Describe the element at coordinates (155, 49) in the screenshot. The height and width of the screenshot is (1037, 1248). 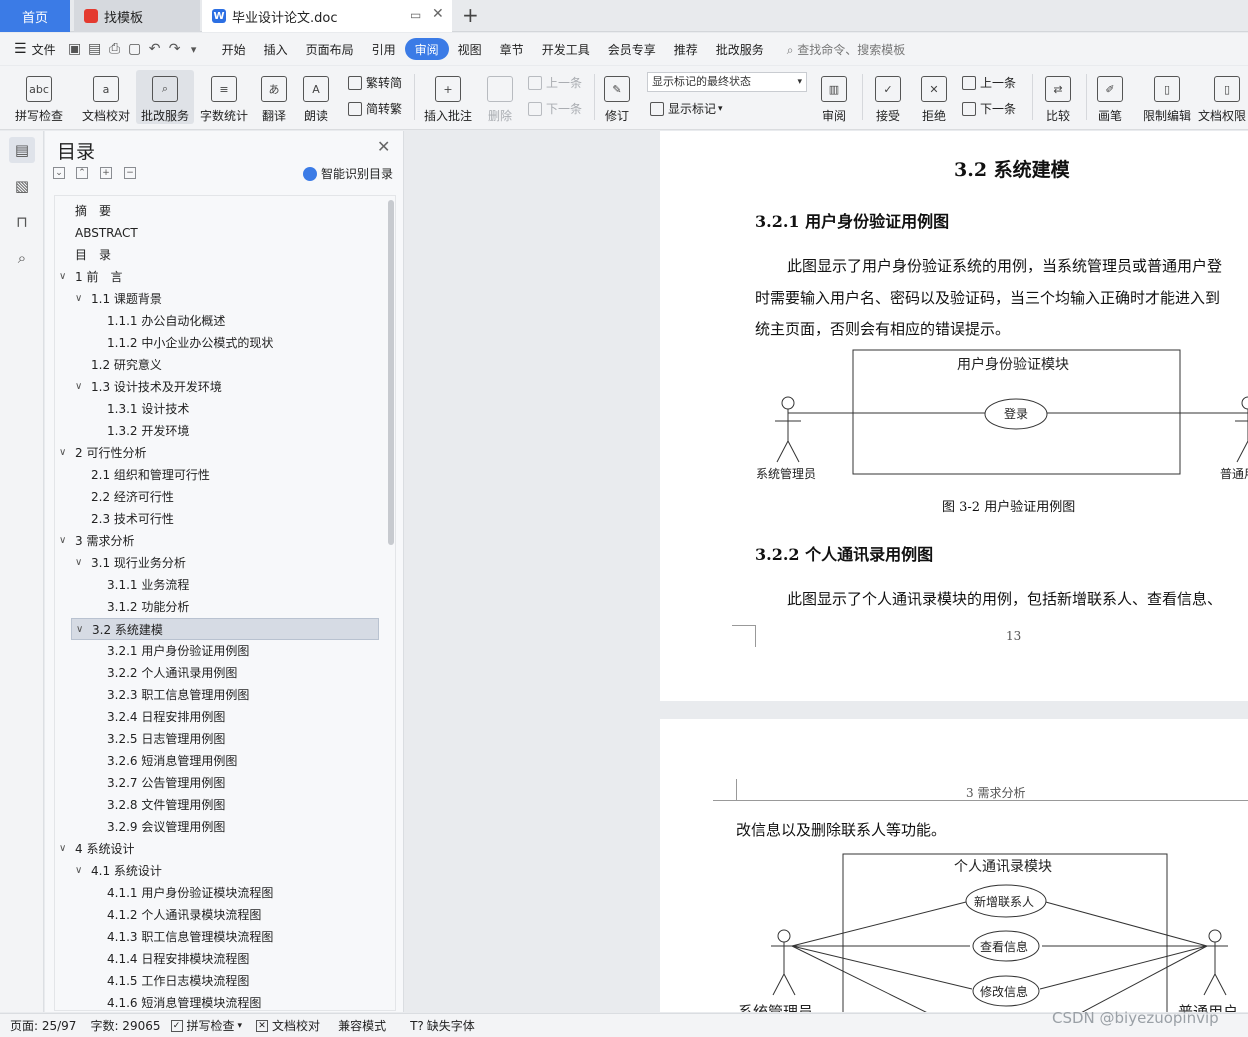
I see `undo-icon: ↶` at that location.